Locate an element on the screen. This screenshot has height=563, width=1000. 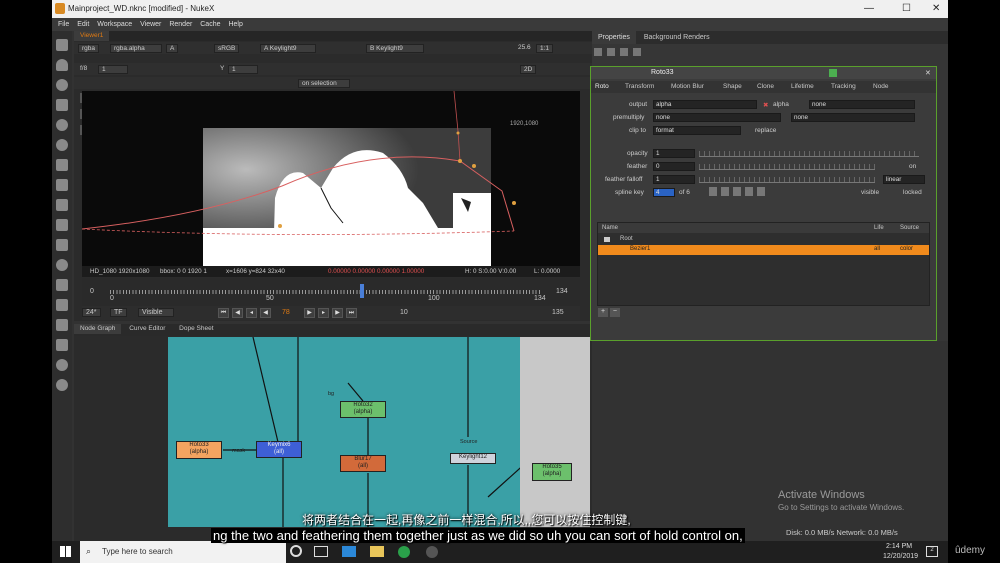
node-keymix6: Keymix6 (all) is located at coordinates (279, 449).